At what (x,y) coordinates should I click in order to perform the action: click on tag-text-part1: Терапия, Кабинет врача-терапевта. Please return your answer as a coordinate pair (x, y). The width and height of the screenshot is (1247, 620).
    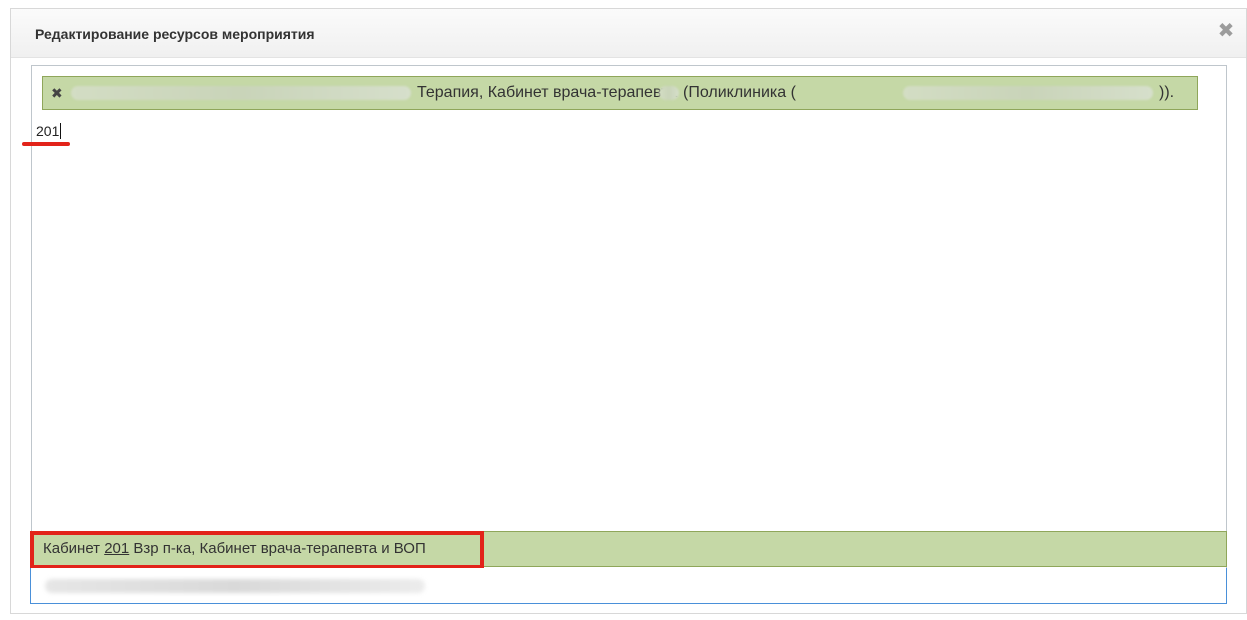
    Looking at the image, I should click on (547, 92).